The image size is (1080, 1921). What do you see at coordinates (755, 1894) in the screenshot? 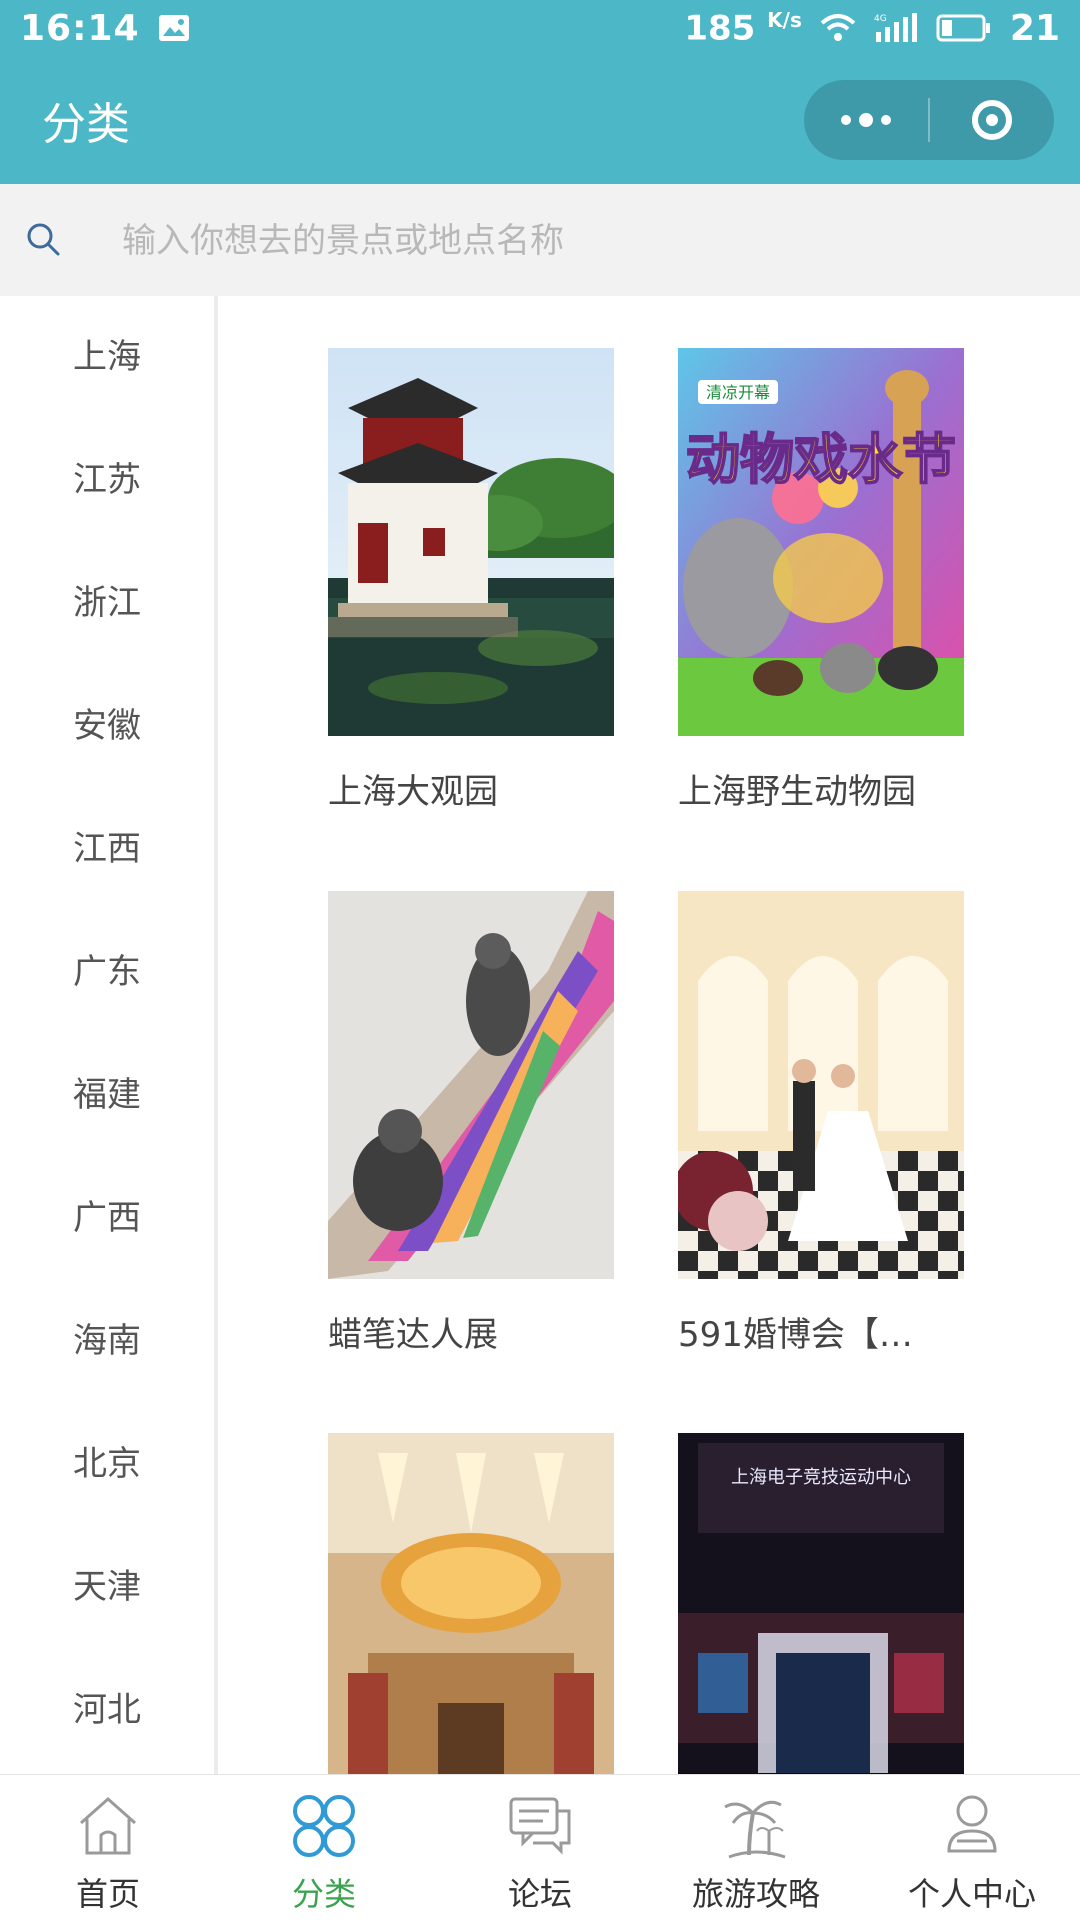
I see `tab-label: 旅游攻略` at bounding box center [755, 1894].